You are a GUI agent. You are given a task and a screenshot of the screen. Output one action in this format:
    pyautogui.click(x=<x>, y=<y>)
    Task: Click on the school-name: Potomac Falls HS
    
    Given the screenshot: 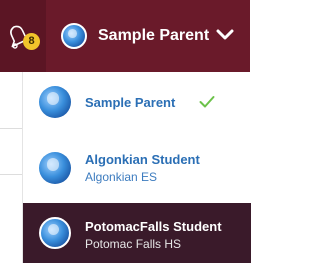 What is the action you would take?
    pyautogui.click(x=133, y=244)
    